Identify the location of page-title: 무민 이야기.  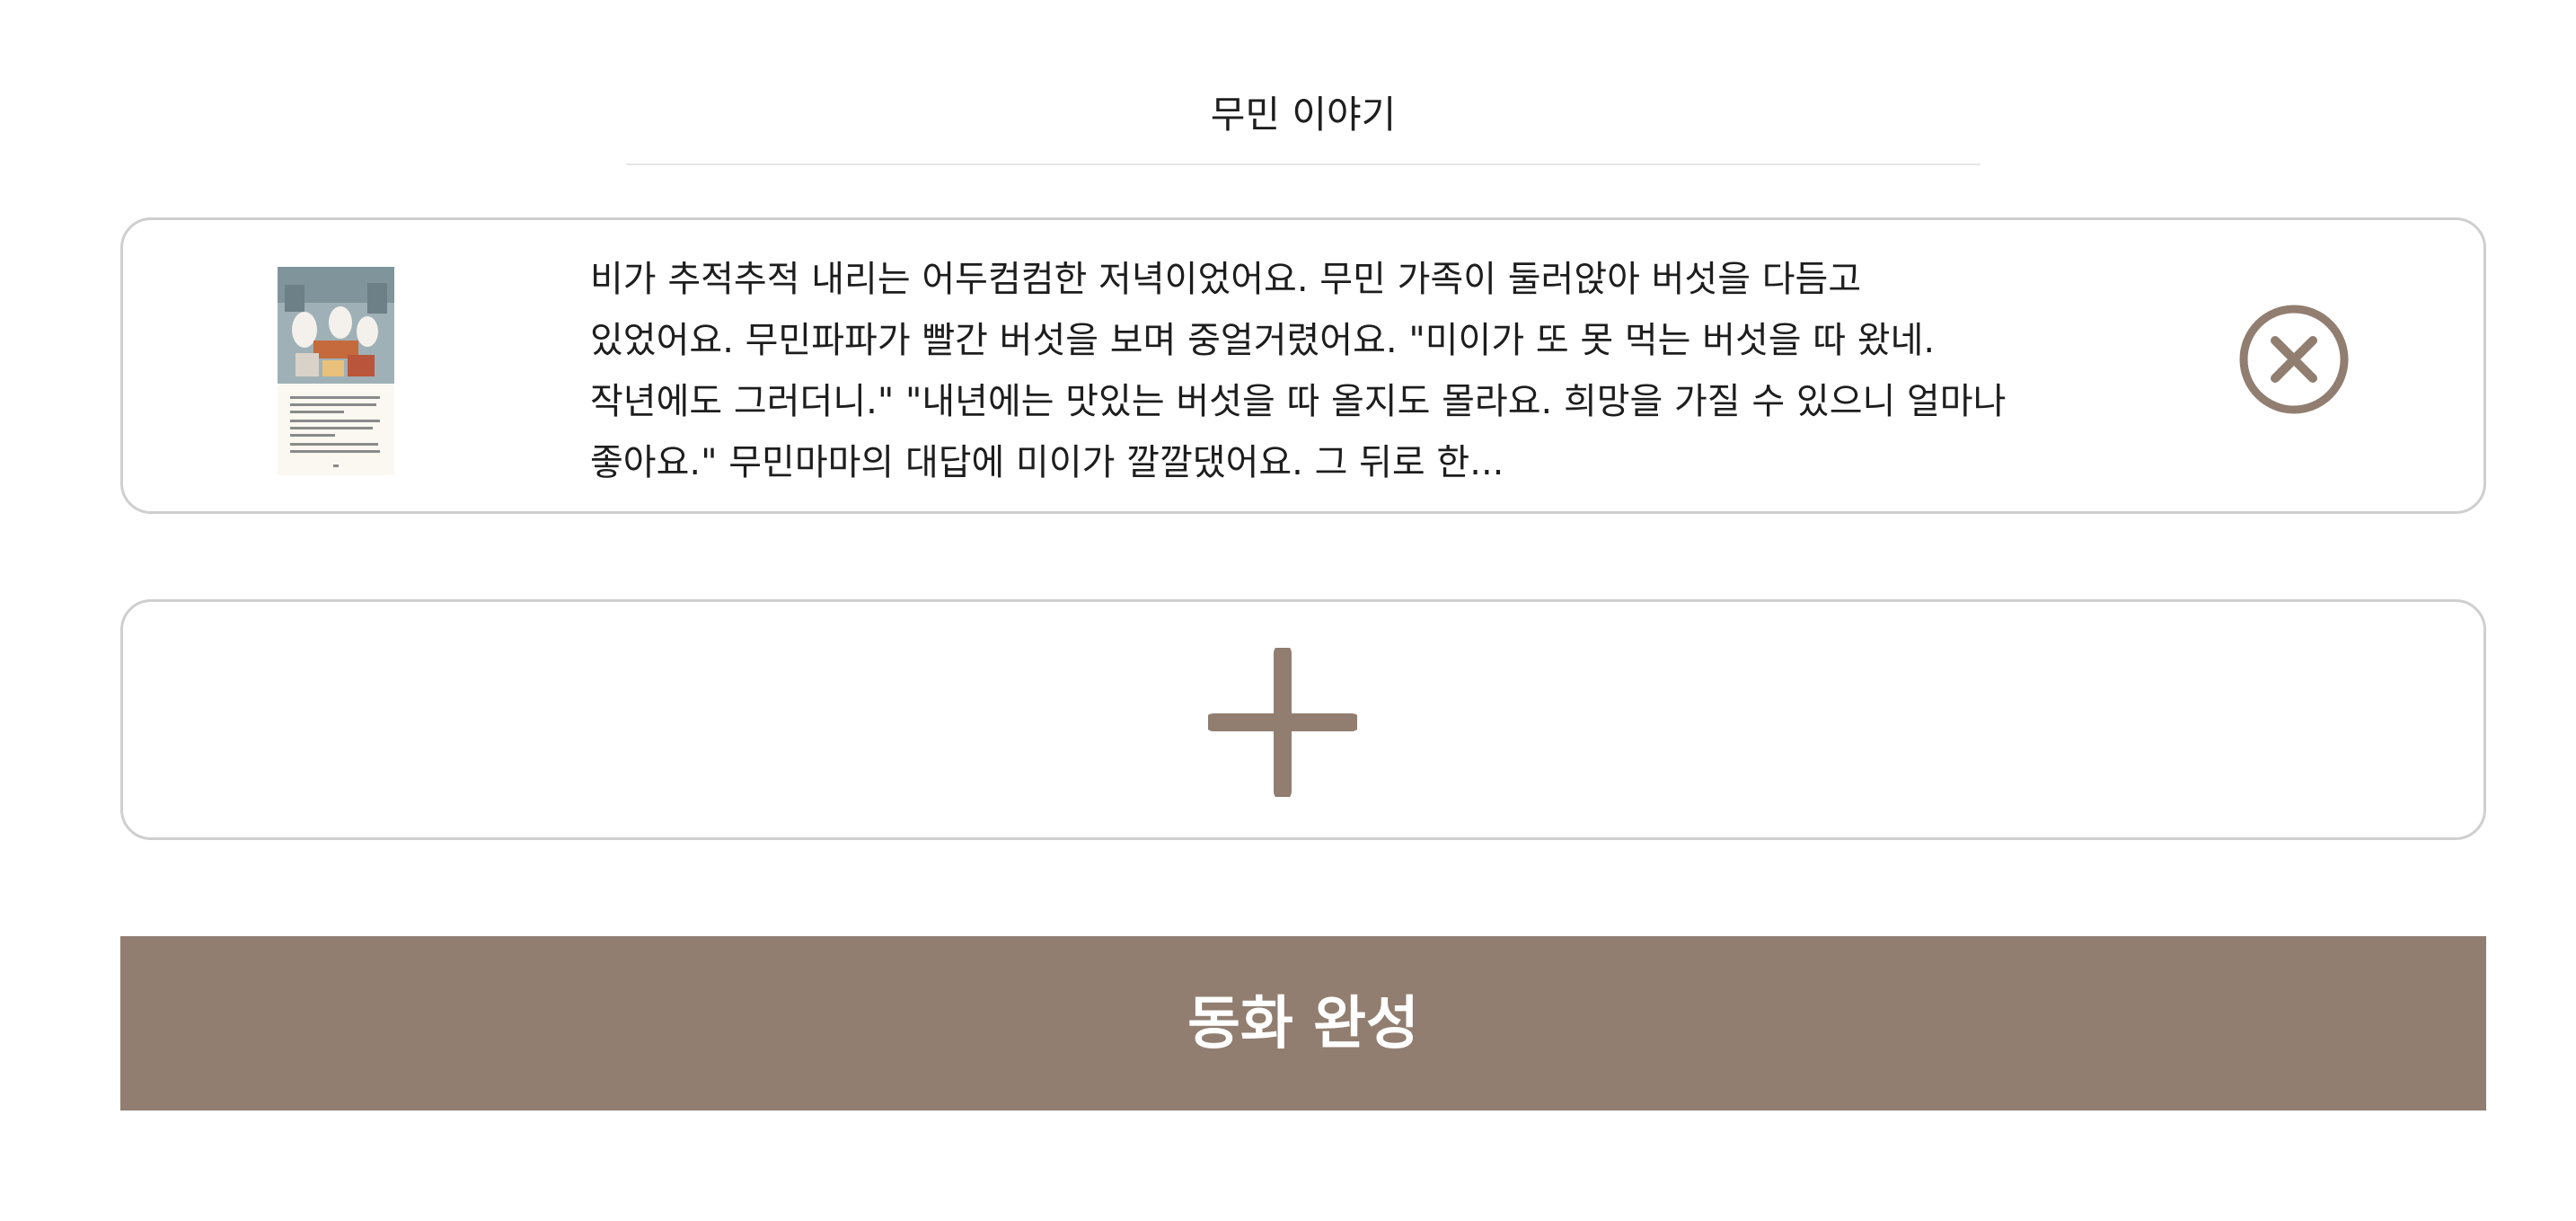
(1303, 115).